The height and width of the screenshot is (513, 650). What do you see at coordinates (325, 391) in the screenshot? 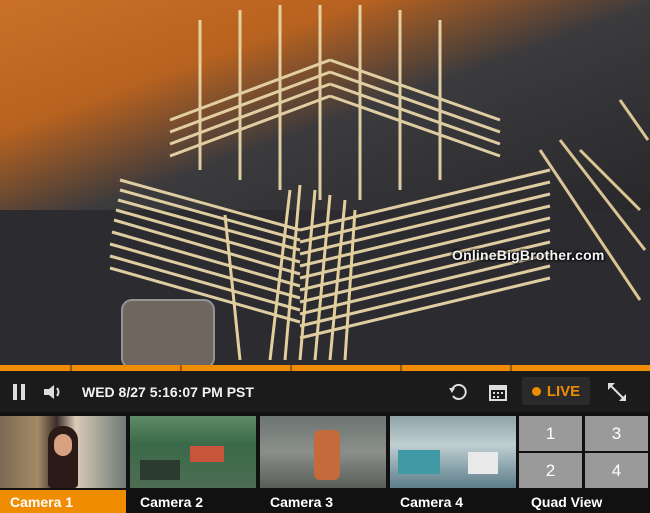
I see `control-bar: WED 8/27 5:16:07 PM PST LIVE` at bounding box center [325, 391].